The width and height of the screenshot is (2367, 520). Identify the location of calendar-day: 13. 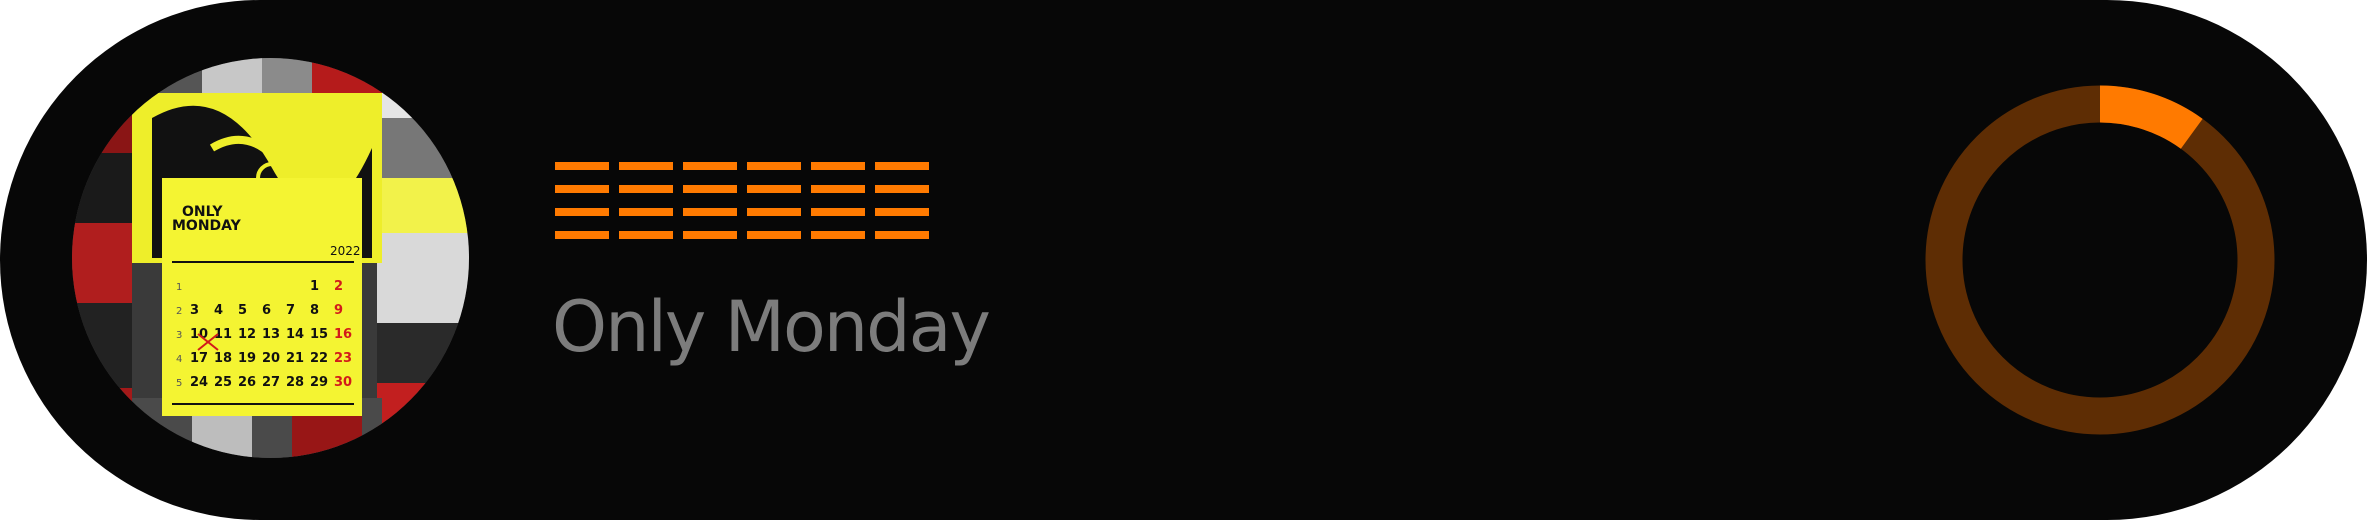
(271, 334).